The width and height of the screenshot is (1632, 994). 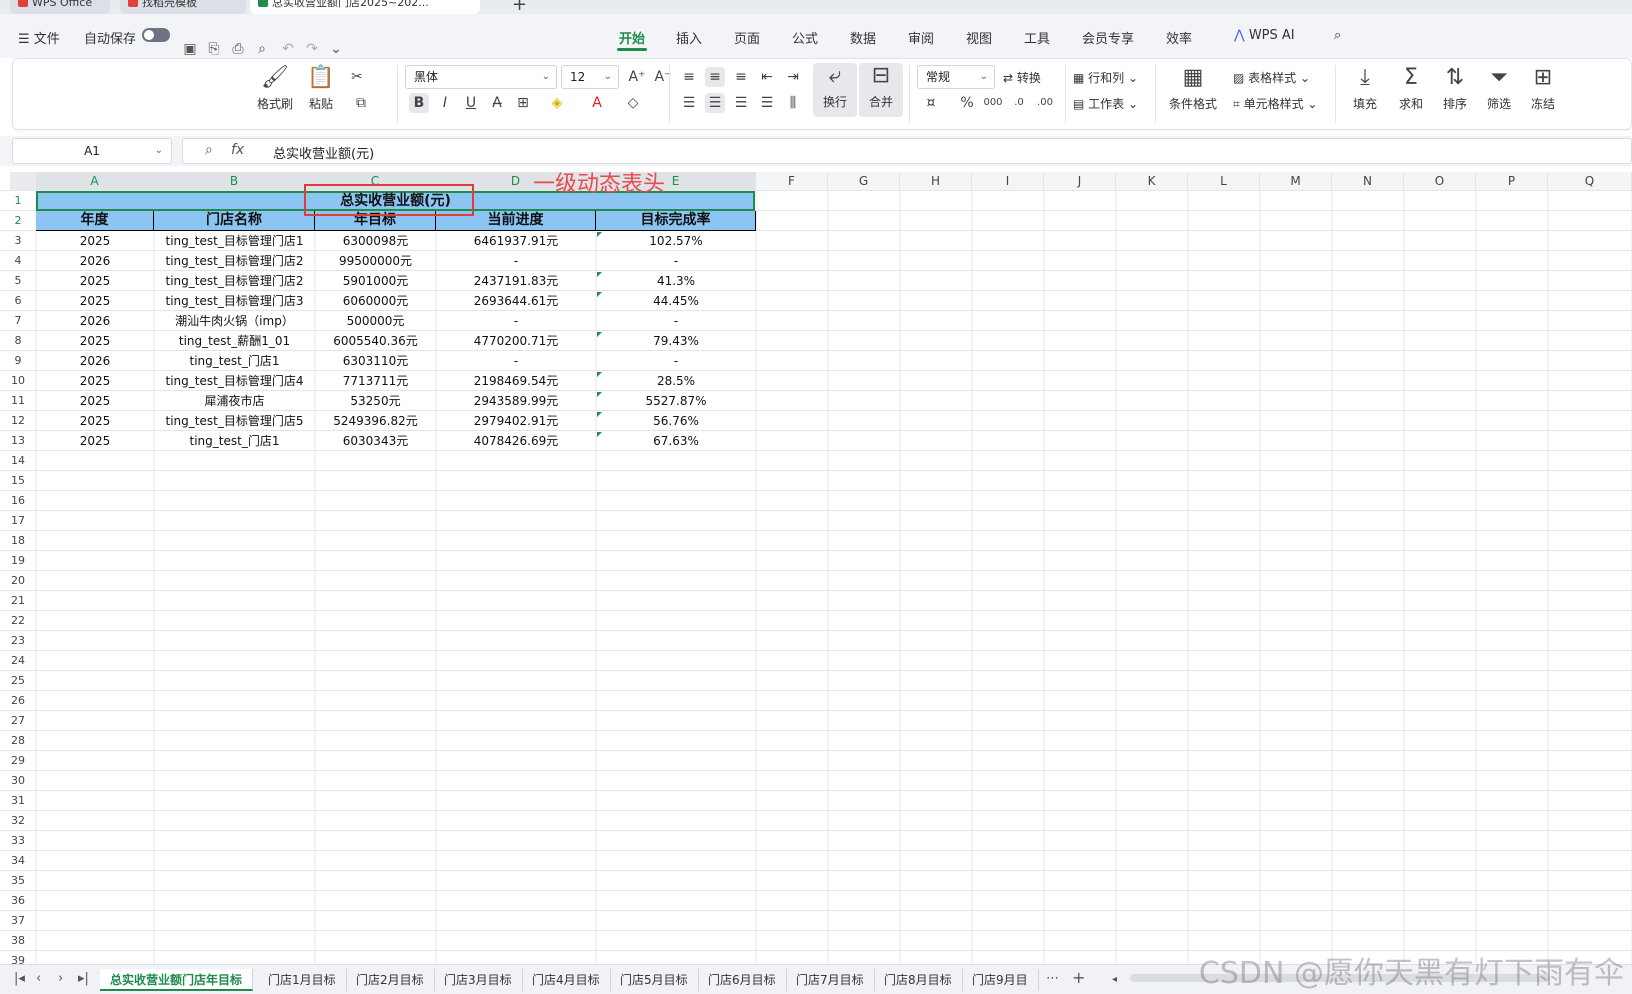 What do you see at coordinates (1264, 35) in the screenshot?
I see `menu-tab-wps-ai: ⋀ WPS AI` at bounding box center [1264, 35].